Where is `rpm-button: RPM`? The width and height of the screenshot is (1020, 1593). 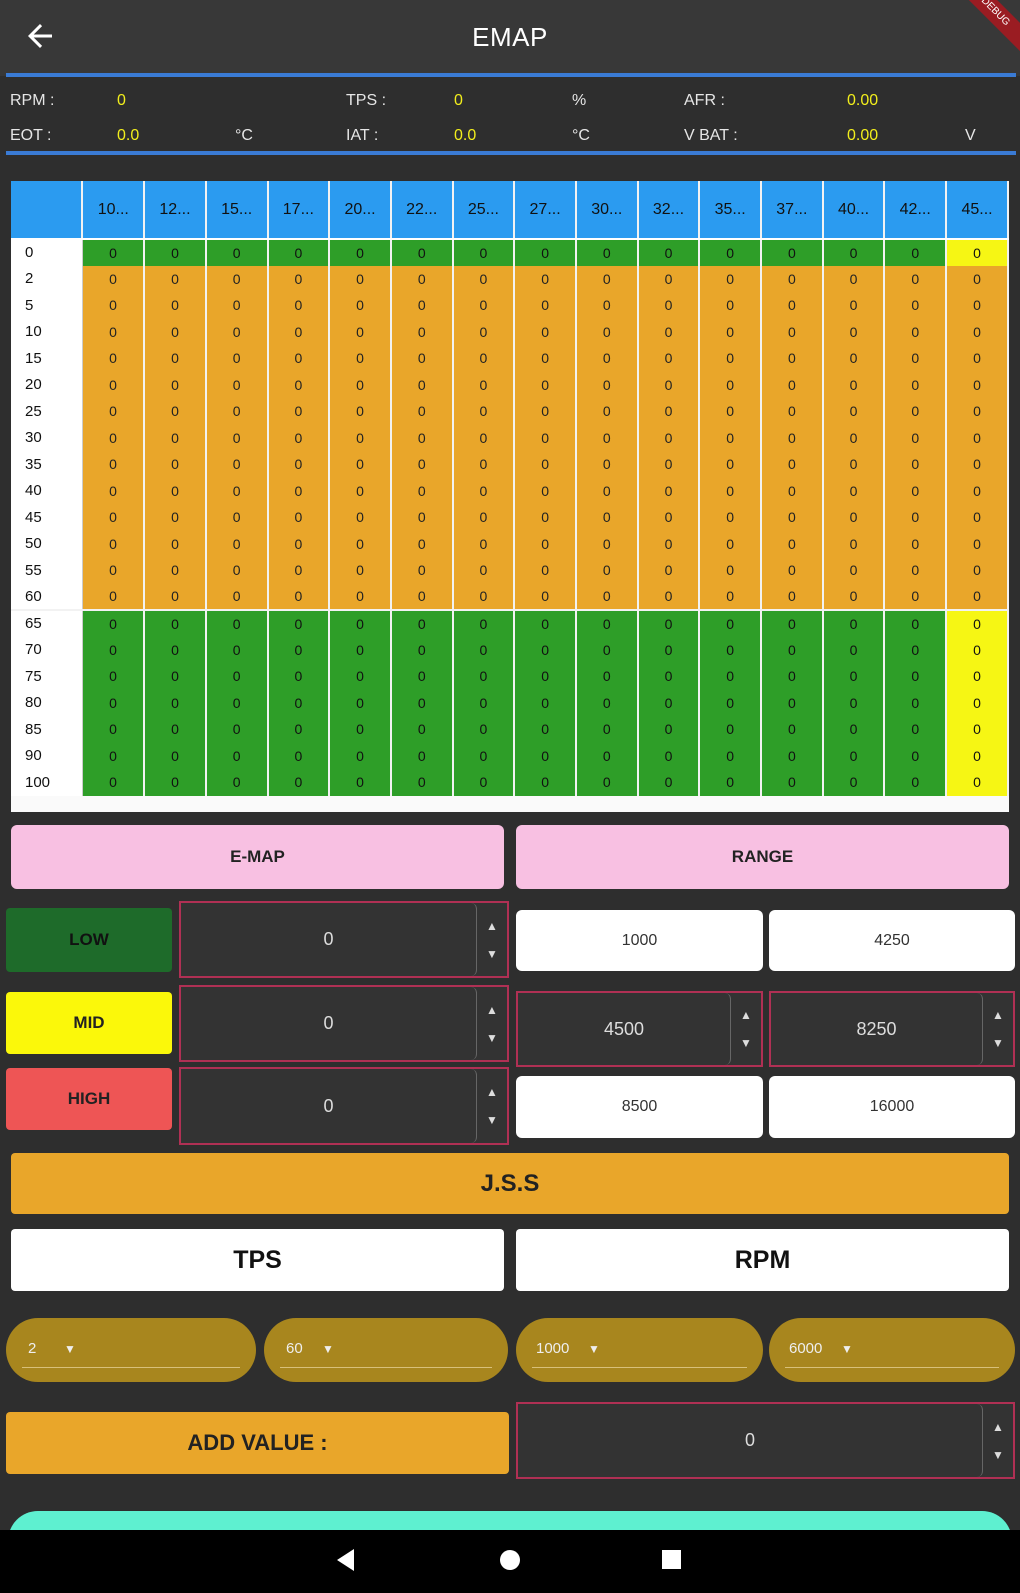
rpm-button: RPM is located at coordinates (762, 1260).